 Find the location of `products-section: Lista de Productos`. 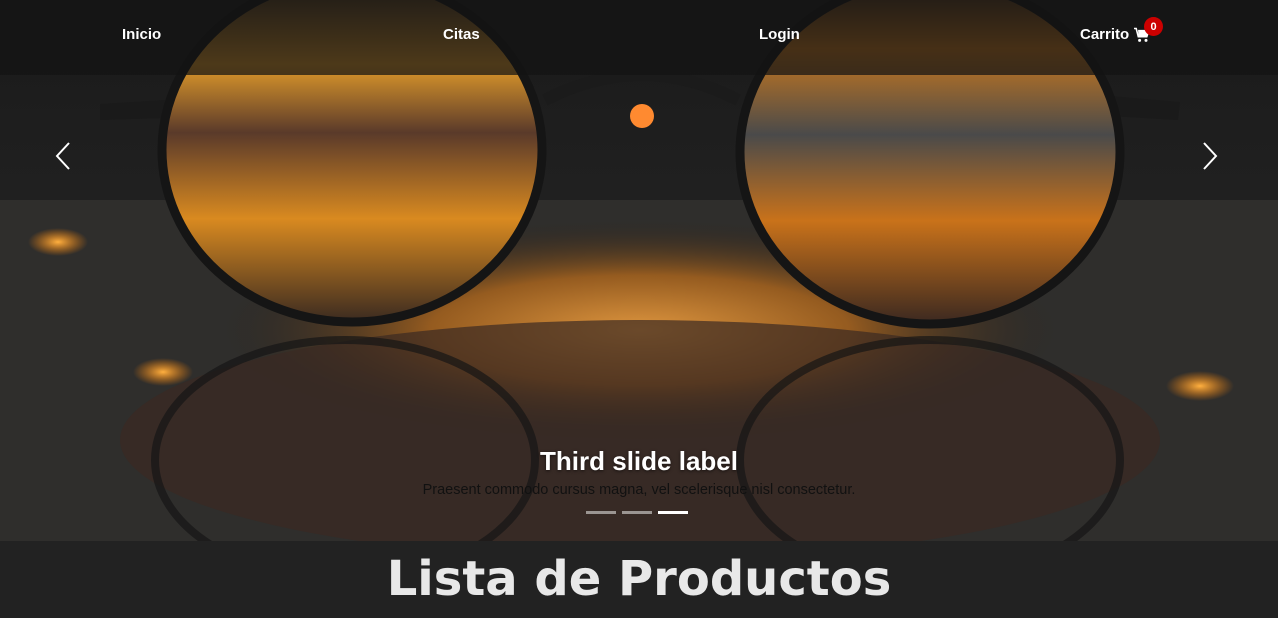

products-section: Lista de Productos is located at coordinates (639, 579).